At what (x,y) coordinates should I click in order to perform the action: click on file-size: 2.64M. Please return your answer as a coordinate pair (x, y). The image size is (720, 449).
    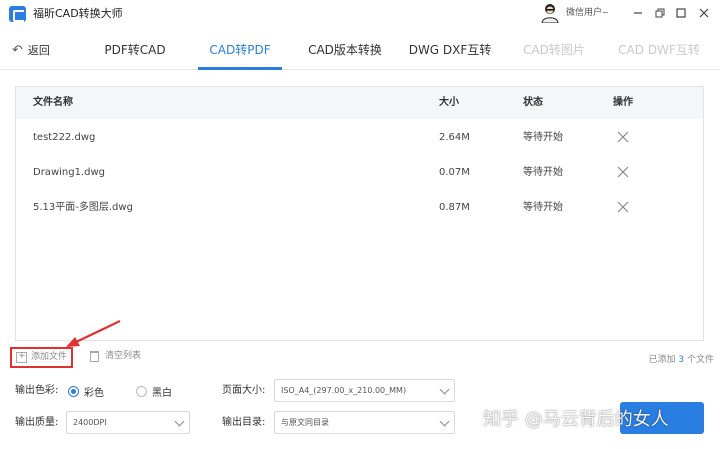
    Looking at the image, I should click on (454, 137).